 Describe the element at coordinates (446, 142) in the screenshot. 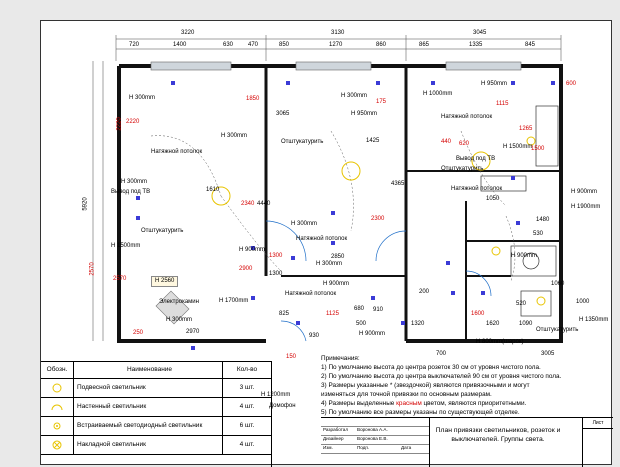

I see `red-dim: 440` at that location.